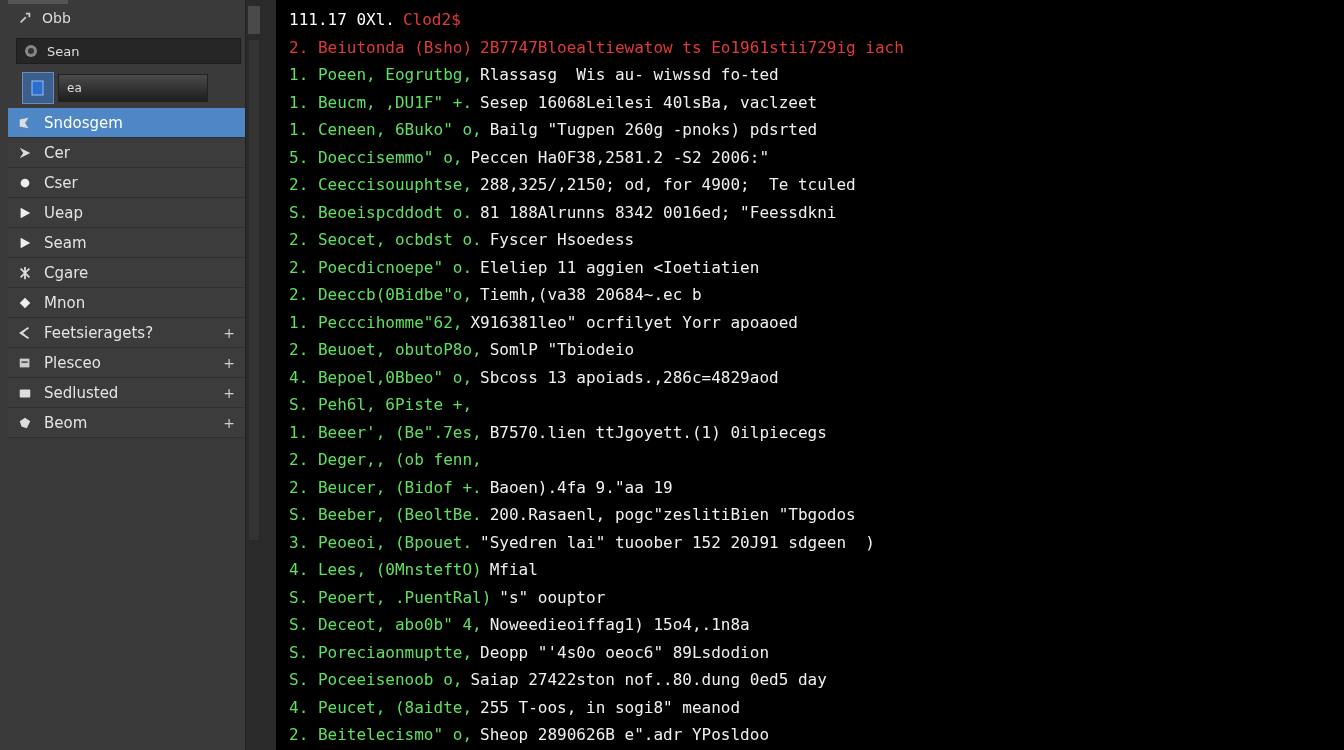 This screenshot has height=750, width=1344. I want to click on scrollbar-thumb, so click(254, 20).